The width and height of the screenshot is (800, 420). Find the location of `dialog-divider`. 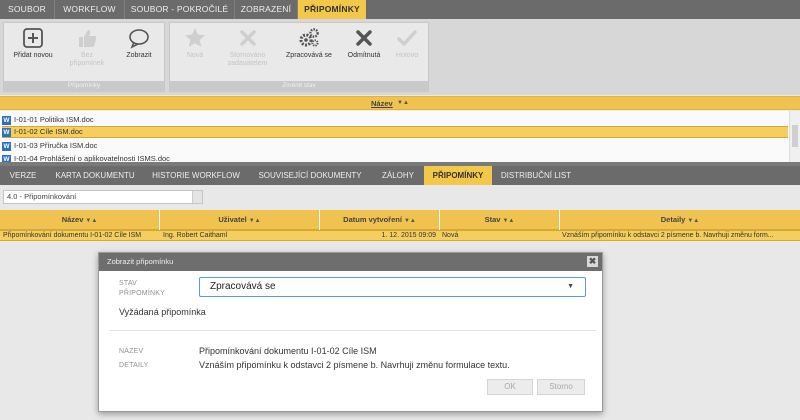

dialog-divider is located at coordinates (352, 330).